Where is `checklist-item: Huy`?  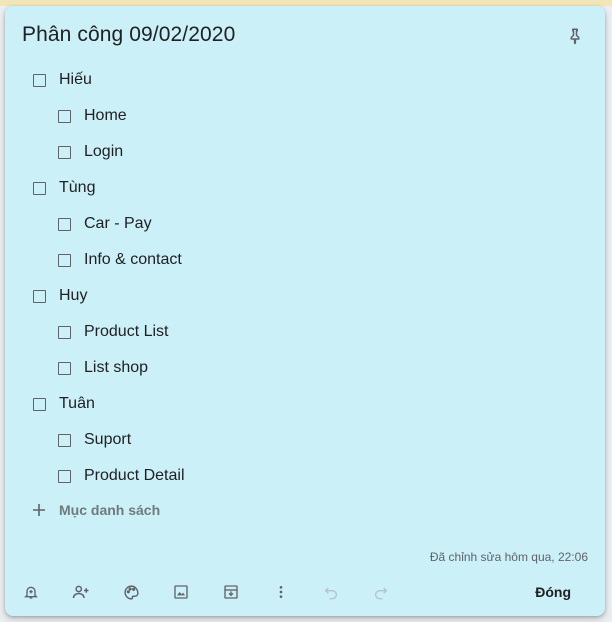
checklist-item: Huy is located at coordinates (60, 296).